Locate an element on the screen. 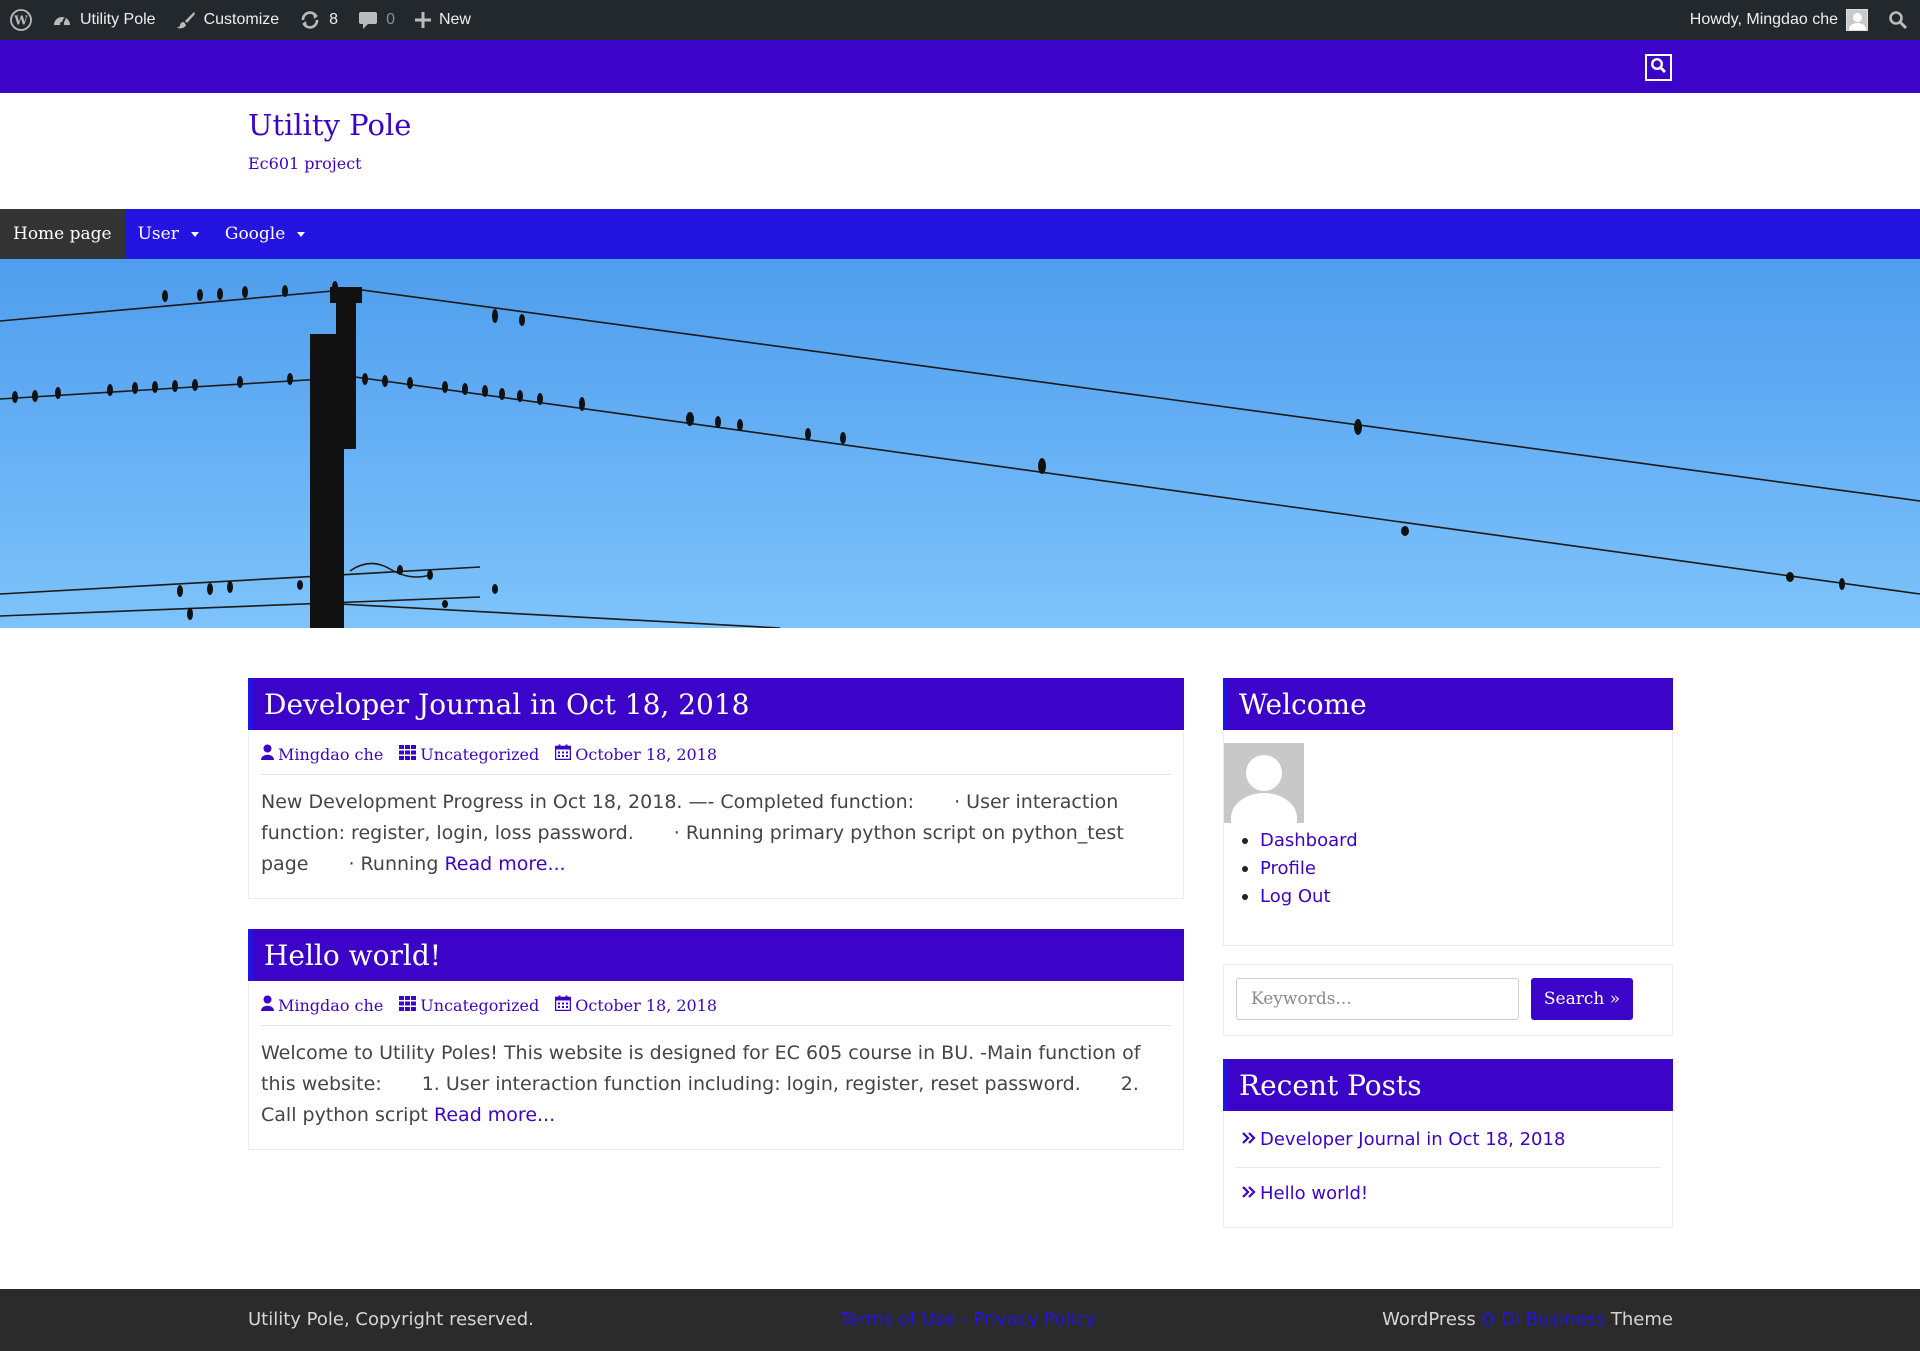  dashboard-link: Dashboard is located at coordinates (1457, 841).